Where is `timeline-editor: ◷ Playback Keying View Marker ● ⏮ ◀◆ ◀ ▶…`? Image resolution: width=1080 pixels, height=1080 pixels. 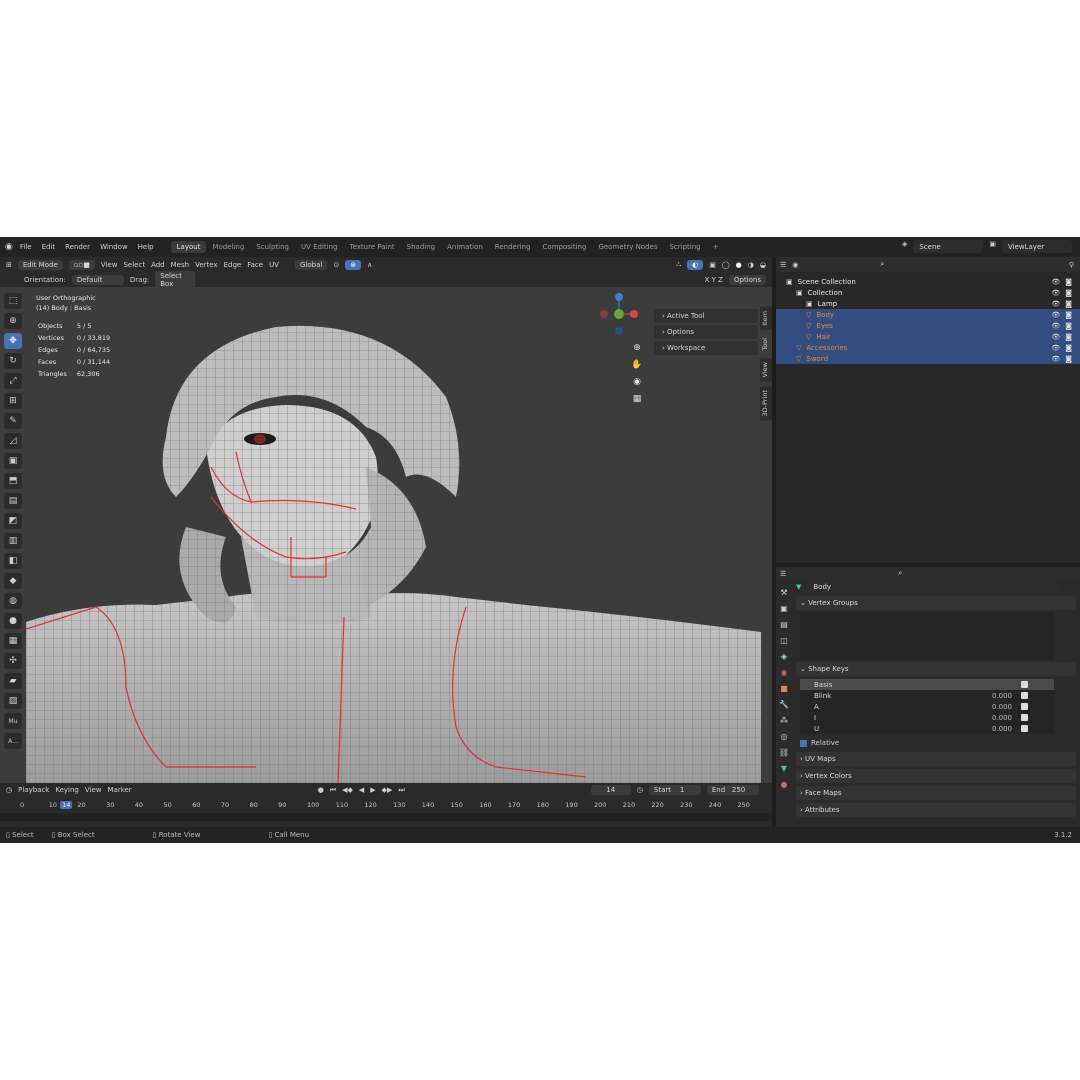
timeline-editor: ◷ Playback Keying View Marker ● ⏮ ◀◆ ◀ ▶… is located at coordinates (386, 805).